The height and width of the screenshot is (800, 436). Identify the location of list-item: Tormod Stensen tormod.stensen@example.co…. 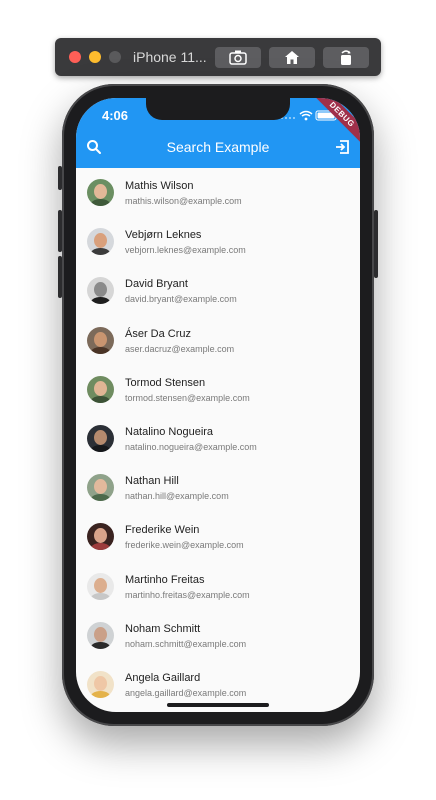
(218, 389).